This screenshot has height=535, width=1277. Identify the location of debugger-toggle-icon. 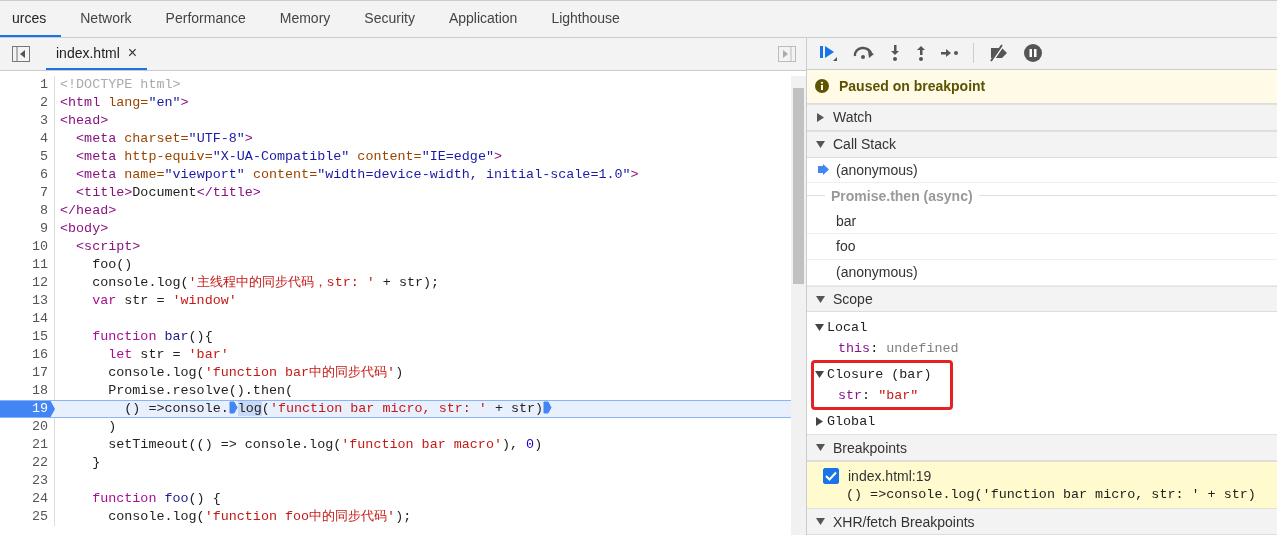
(787, 54).